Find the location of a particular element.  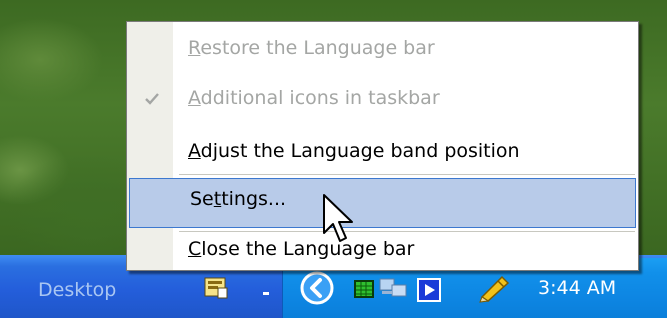

menu-item-restore-language-bar: Restore the Language bar is located at coordinates (382, 50).